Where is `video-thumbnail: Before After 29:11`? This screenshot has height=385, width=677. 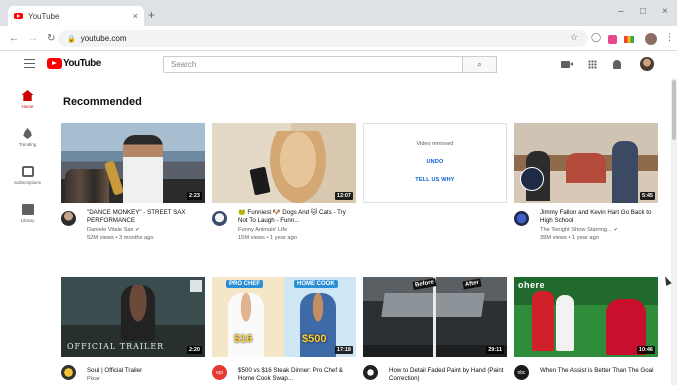
video-thumbnail: Before After 29:11 is located at coordinates (435, 317).